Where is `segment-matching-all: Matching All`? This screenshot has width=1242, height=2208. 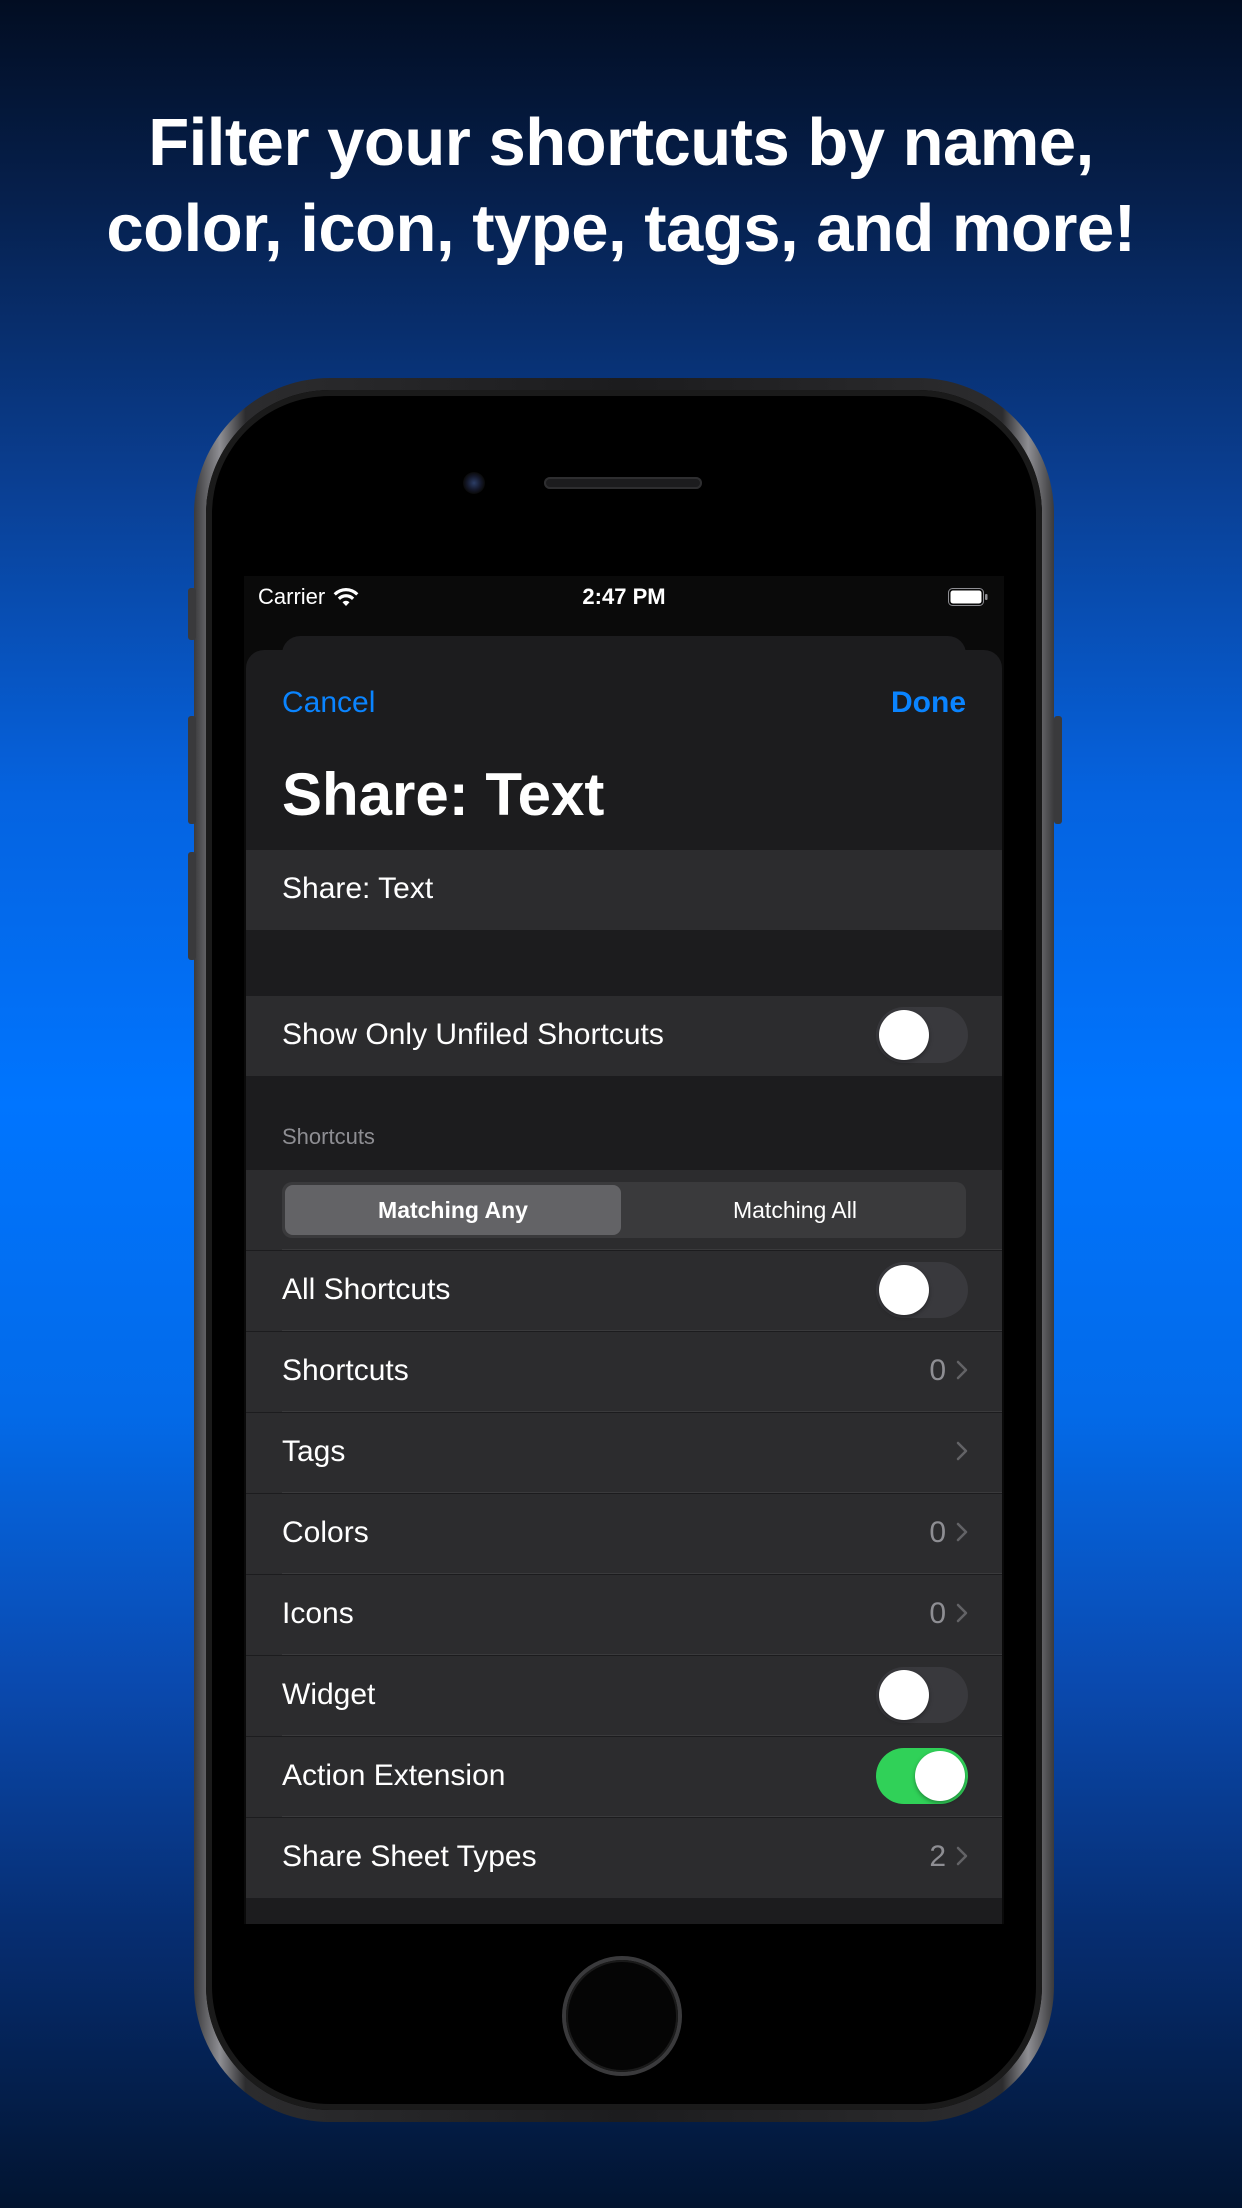 segment-matching-all: Matching All is located at coordinates (795, 1210).